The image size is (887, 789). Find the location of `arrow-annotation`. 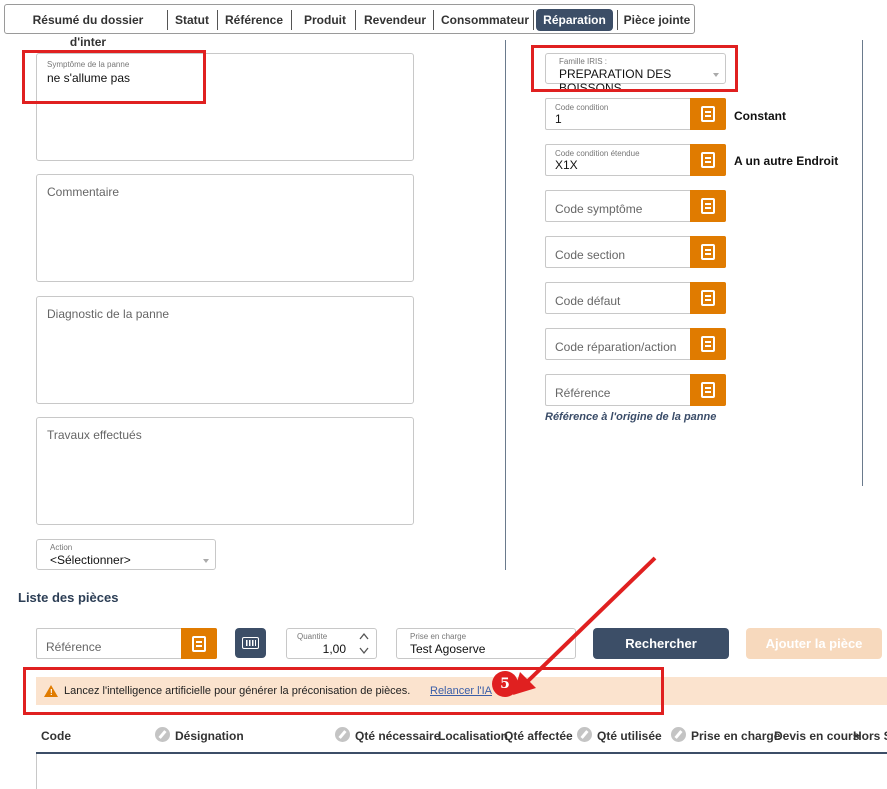

arrow-annotation is located at coordinates (585, 625).